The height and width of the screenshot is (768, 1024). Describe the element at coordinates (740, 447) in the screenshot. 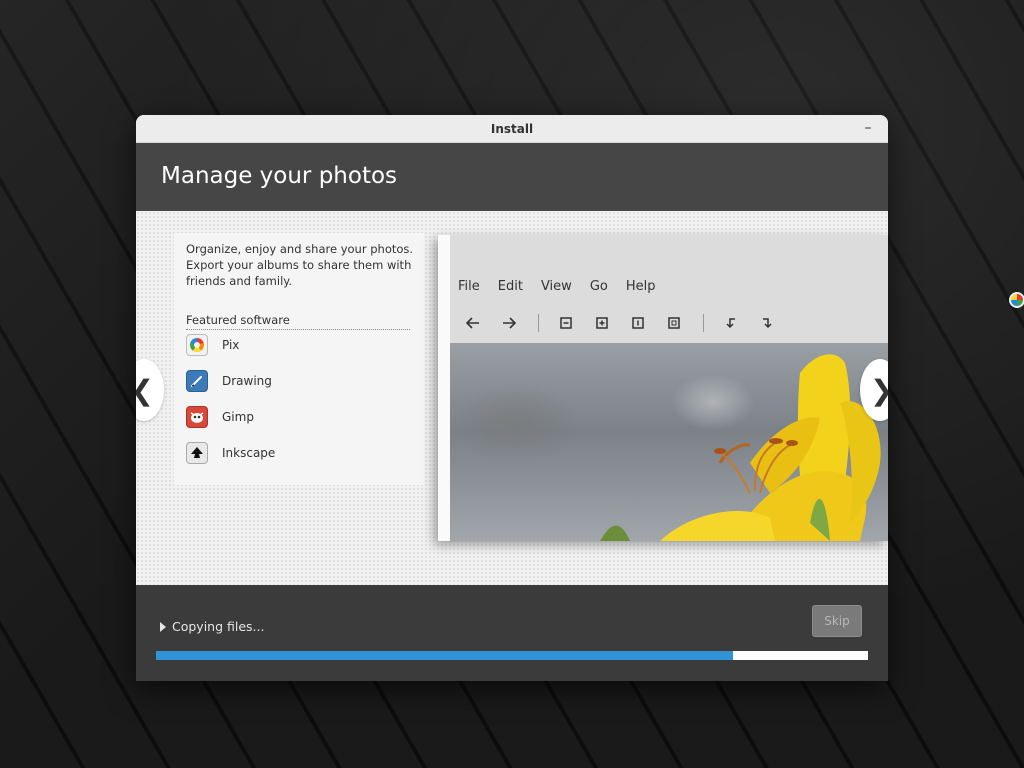

I see `lily-flower-image` at that location.